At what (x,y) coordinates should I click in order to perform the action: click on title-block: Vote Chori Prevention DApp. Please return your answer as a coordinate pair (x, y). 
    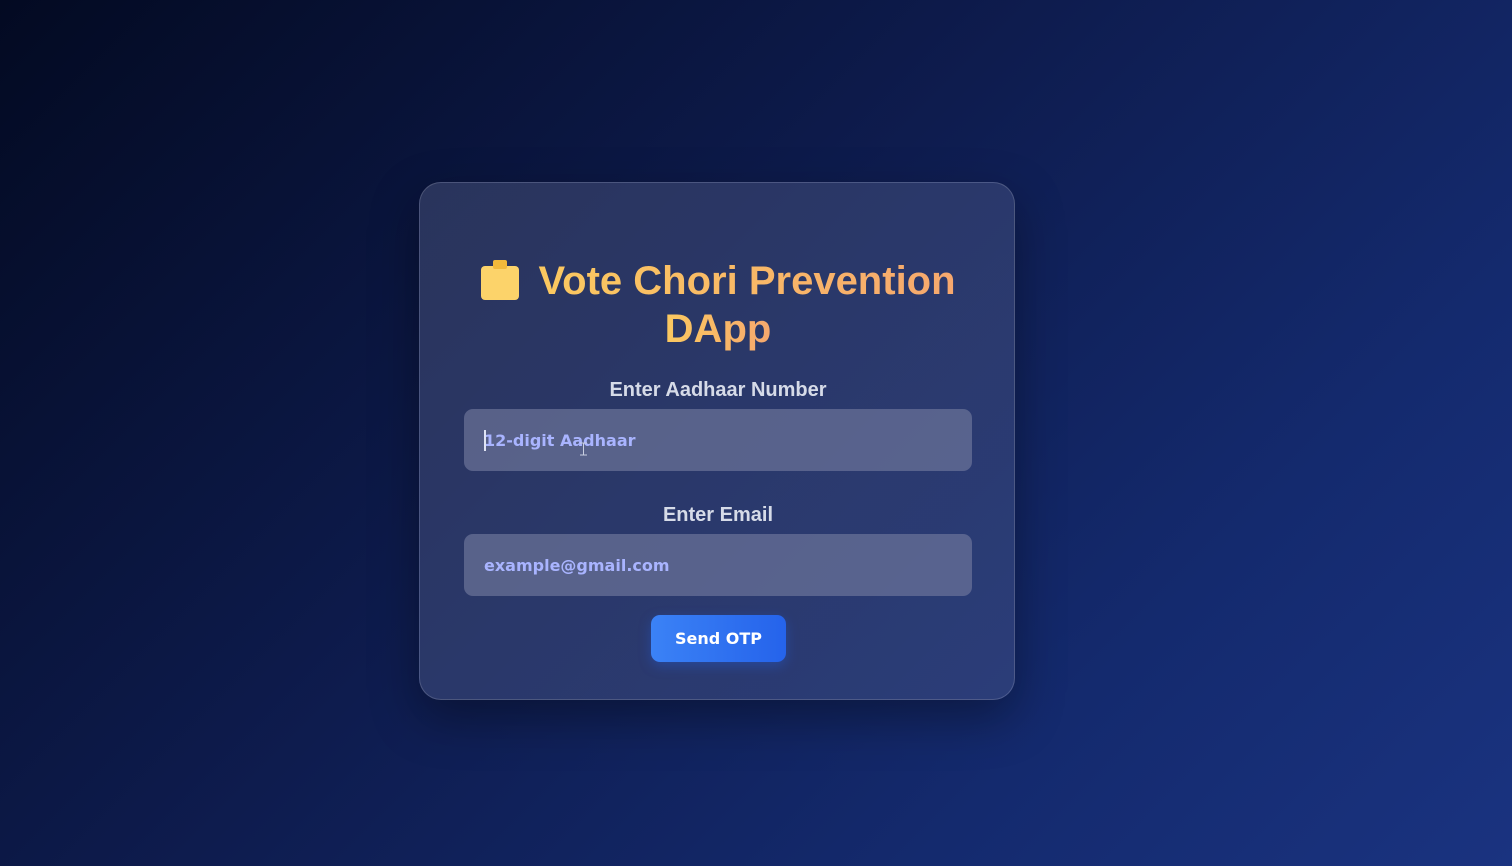
    Looking at the image, I should click on (718, 305).